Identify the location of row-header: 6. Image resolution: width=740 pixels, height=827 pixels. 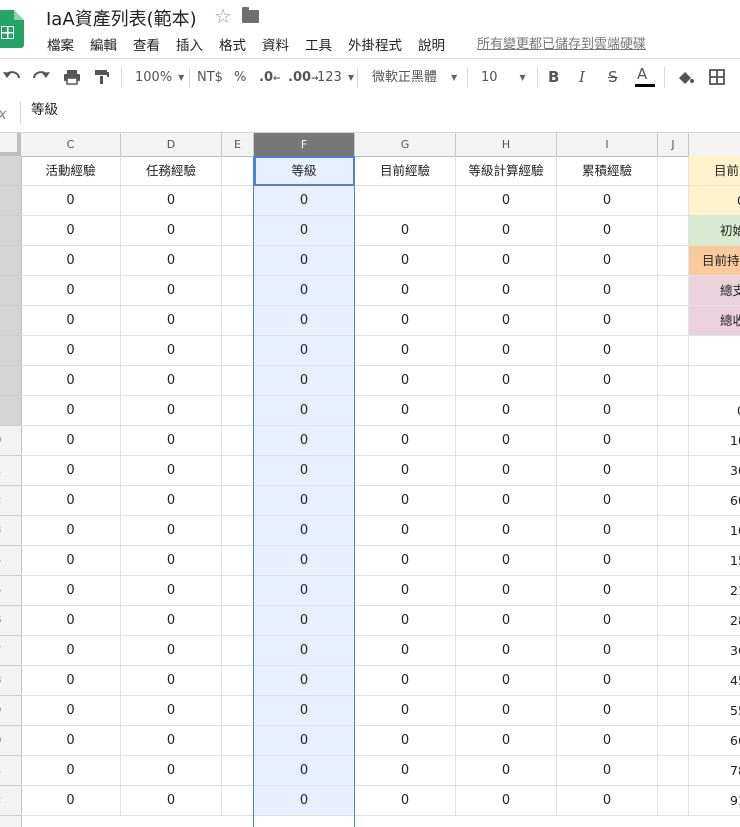
(10, 621).